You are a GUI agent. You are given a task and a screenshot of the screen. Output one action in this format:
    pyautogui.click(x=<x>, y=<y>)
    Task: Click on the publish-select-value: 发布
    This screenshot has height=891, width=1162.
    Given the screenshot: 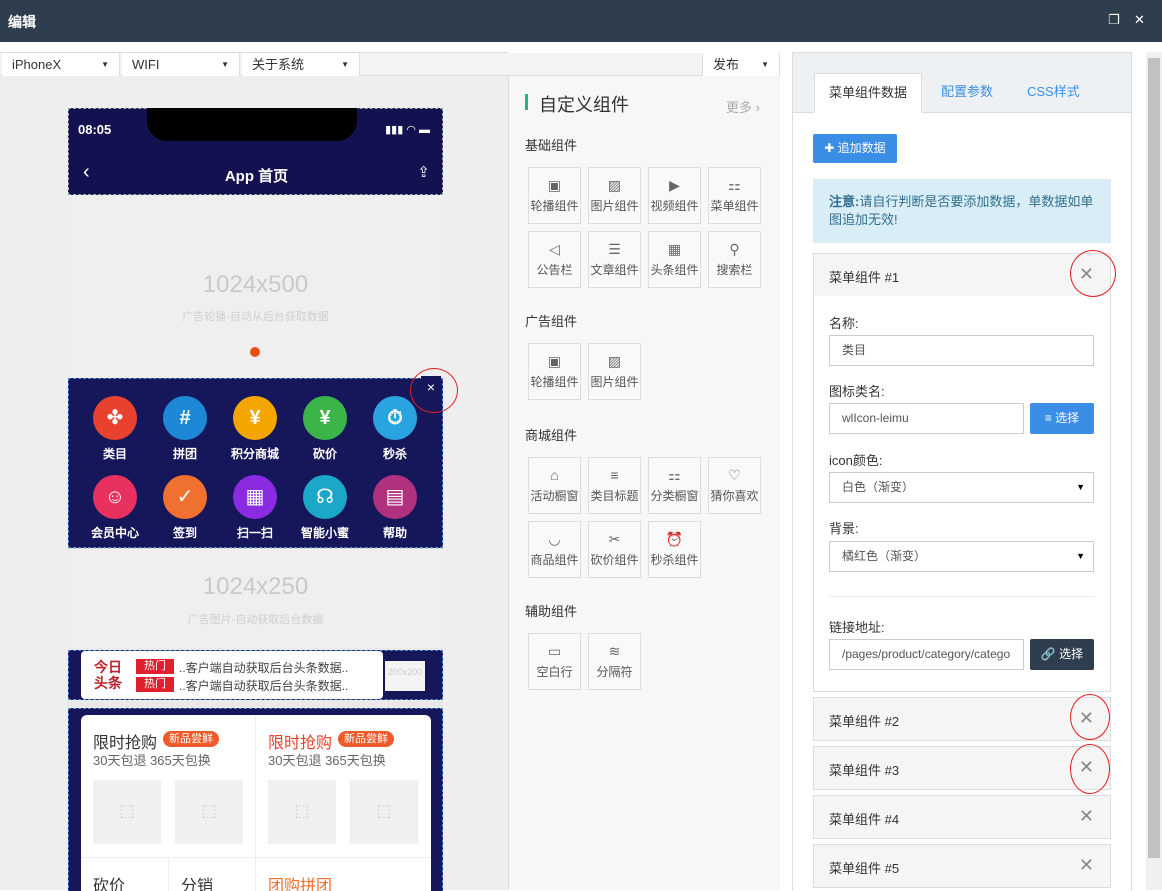 What is the action you would take?
    pyautogui.click(x=726, y=64)
    